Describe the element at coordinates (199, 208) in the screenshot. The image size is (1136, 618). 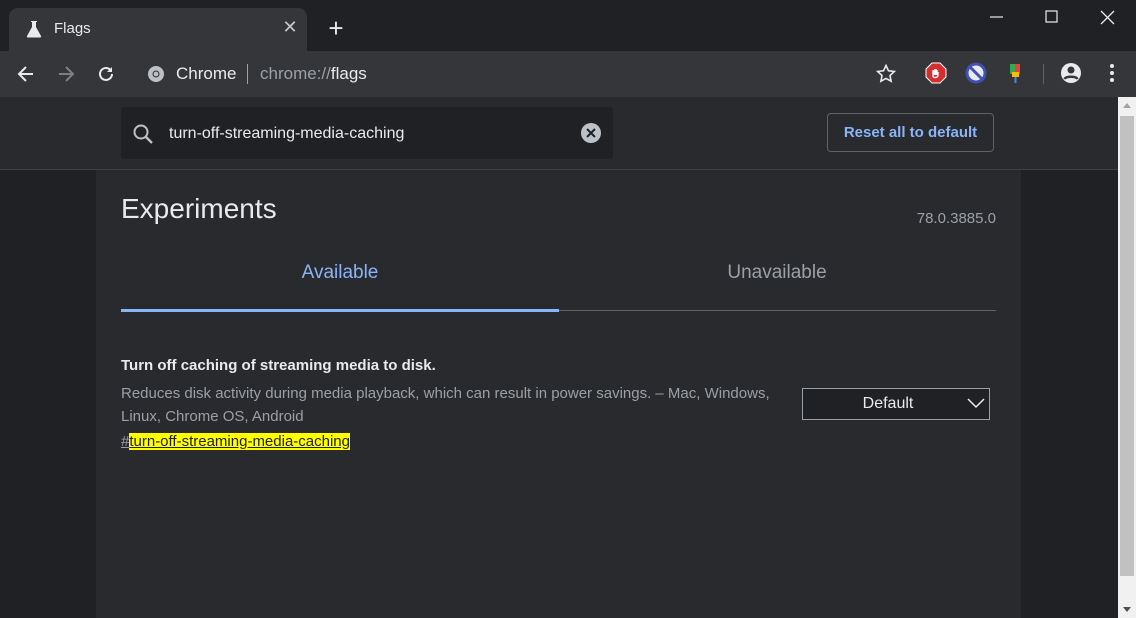
I see `page-title: Experiments` at that location.